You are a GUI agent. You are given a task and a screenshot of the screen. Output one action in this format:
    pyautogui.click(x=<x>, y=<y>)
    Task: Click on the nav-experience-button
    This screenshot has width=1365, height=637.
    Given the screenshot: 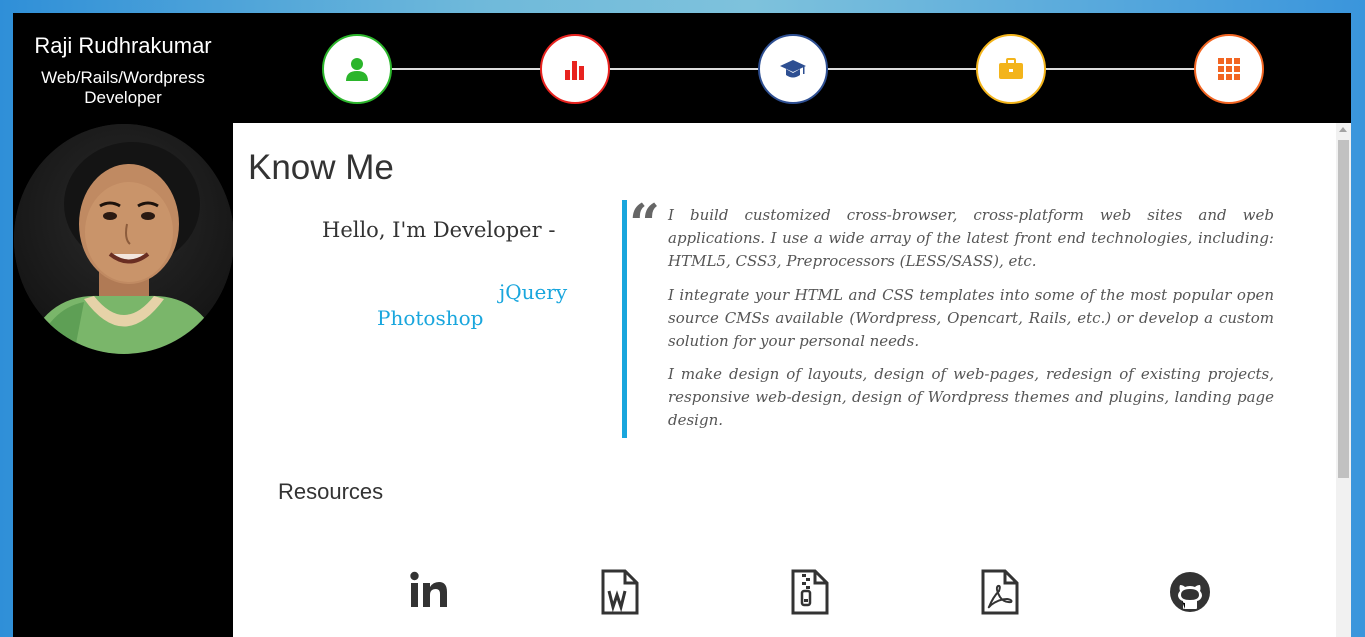 What is the action you would take?
    pyautogui.click(x=1011, y=69)
    